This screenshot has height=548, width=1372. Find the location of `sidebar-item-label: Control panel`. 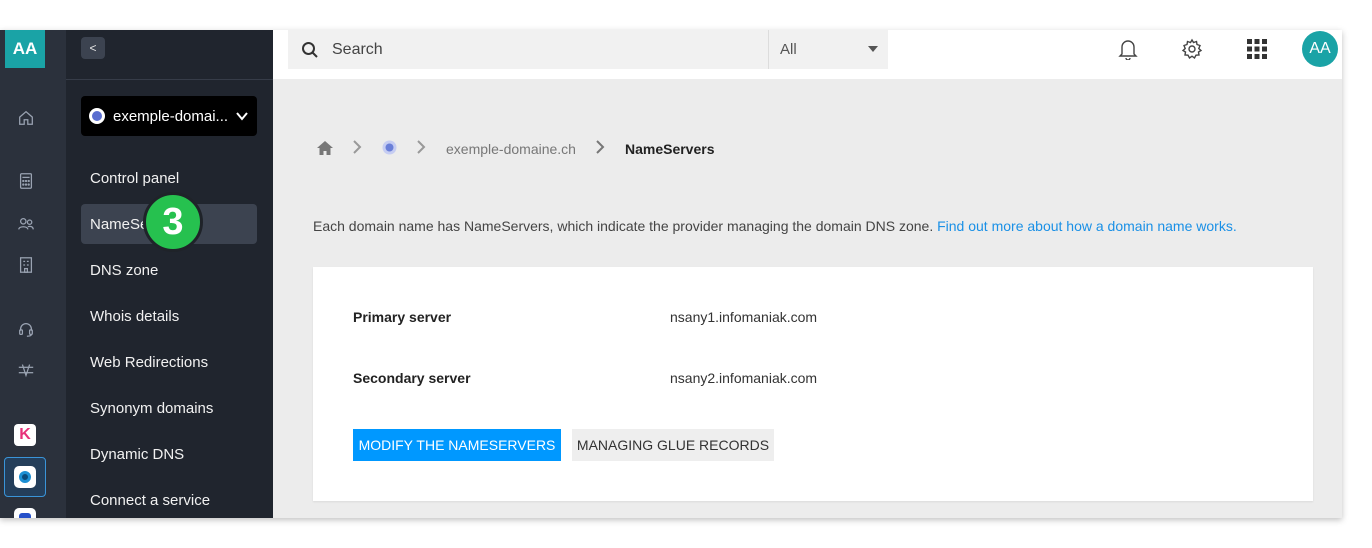

sidebar-item-label: Control panel is located at coordinates (135, 178).